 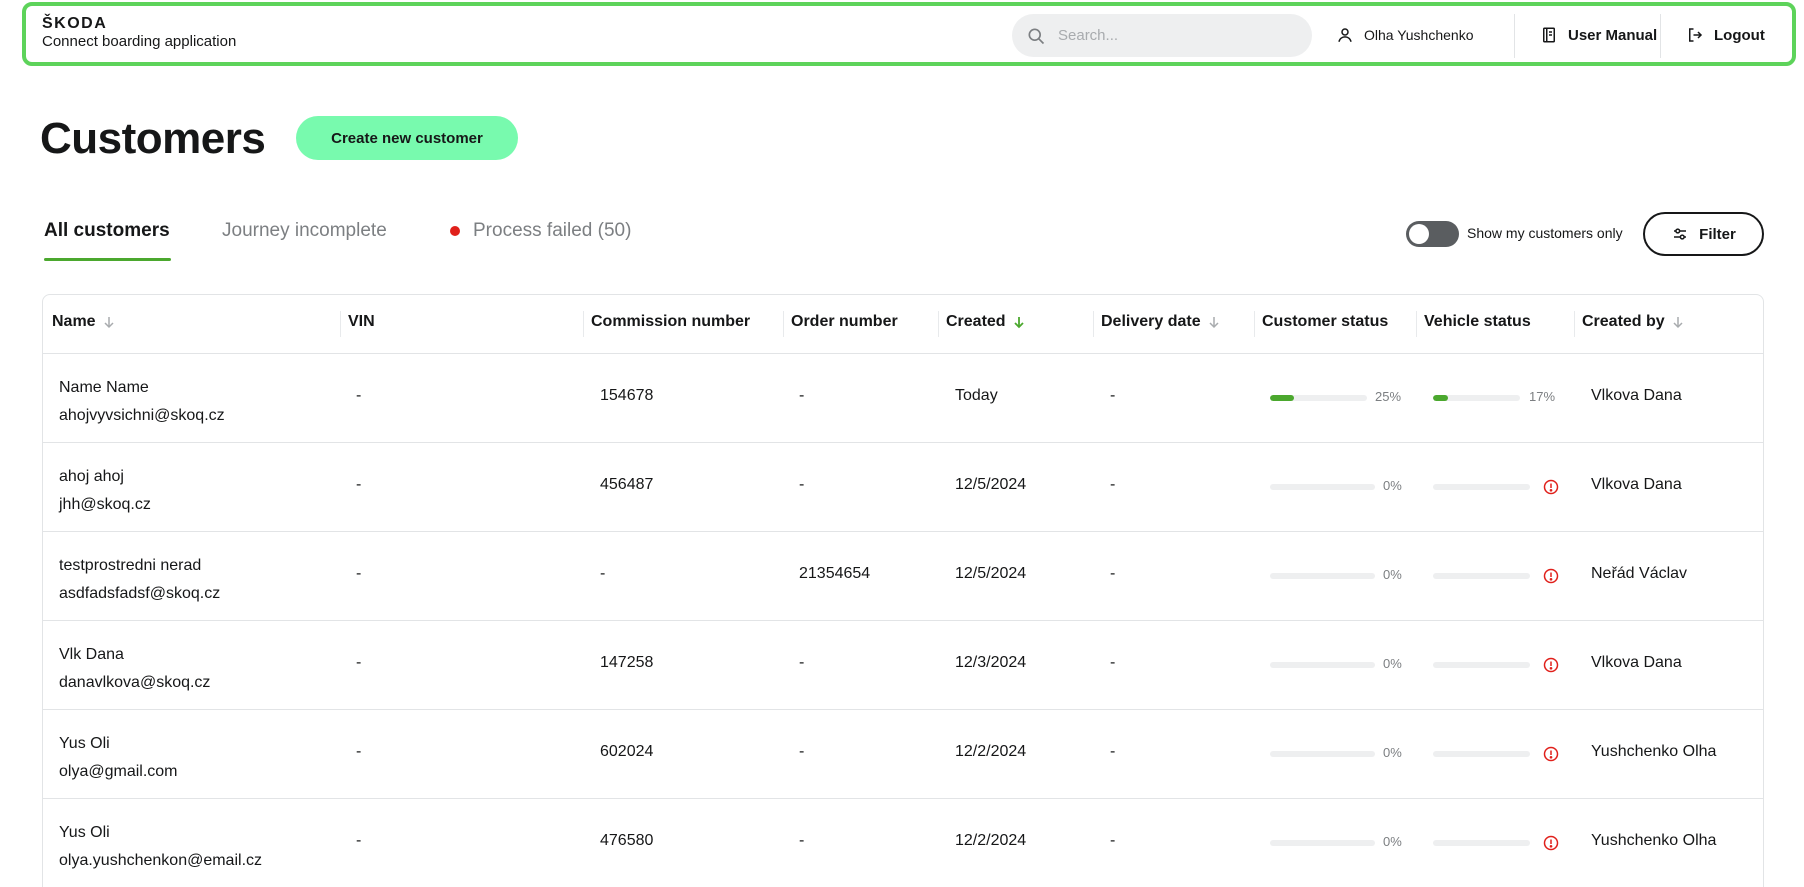 I want to click on brand: ŠKODA Connect boarding application, so click(x=139, y=33).